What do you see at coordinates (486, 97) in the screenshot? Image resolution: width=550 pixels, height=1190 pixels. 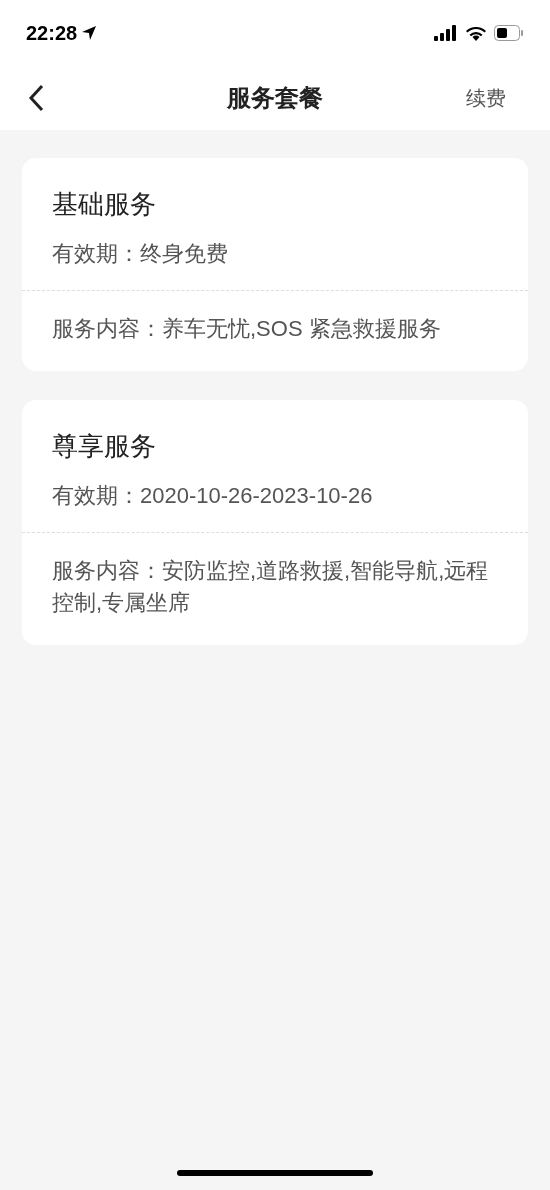 I see `renew-link: 续费` at bounding box center [486, 97].